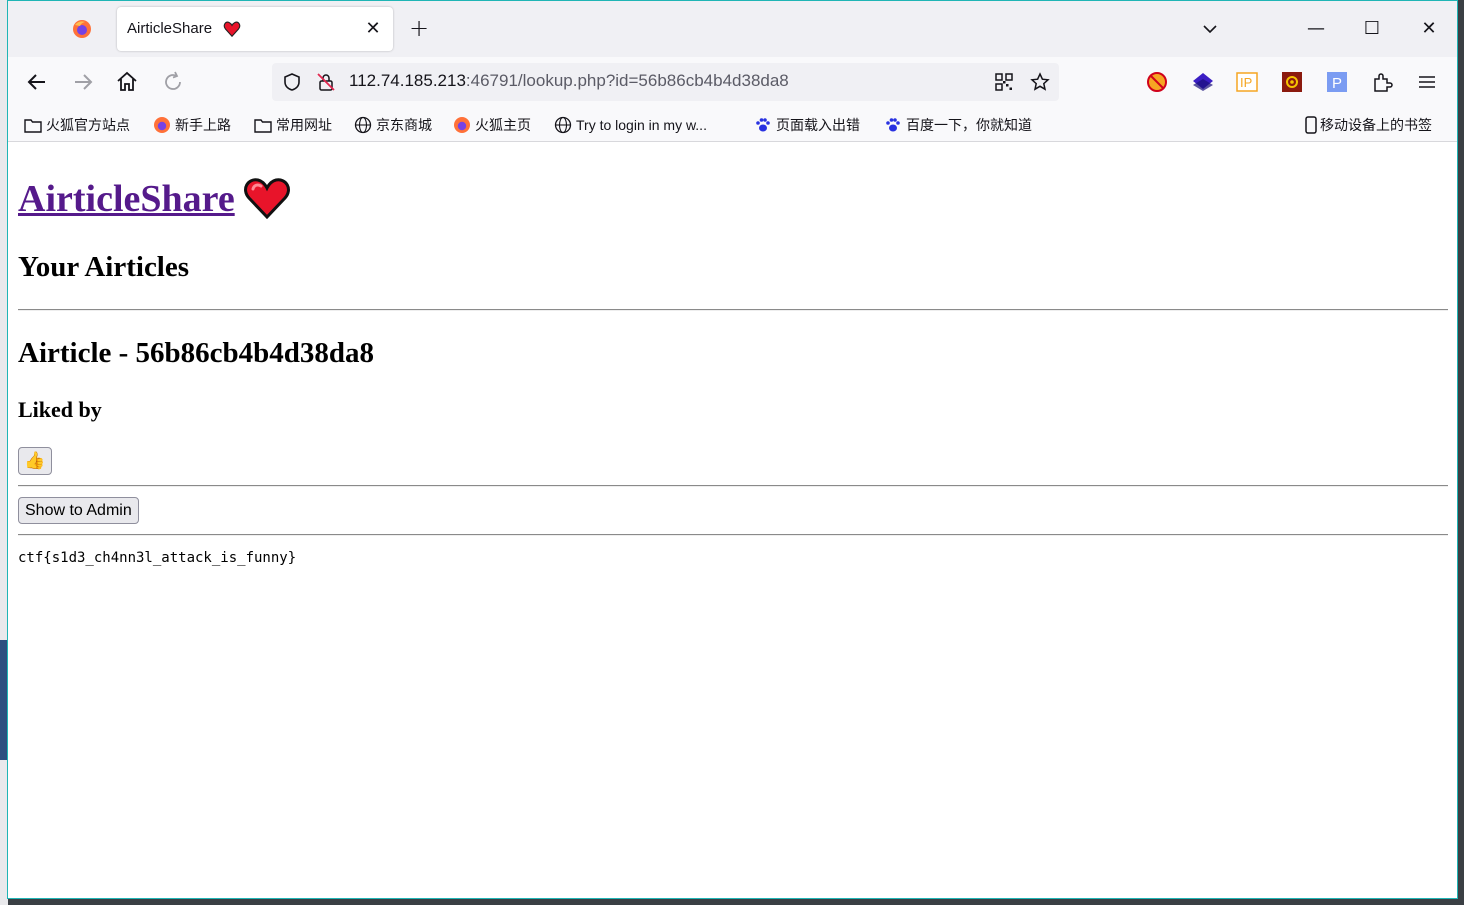  I want to click on new-tab-button: +, so click(419, 28).